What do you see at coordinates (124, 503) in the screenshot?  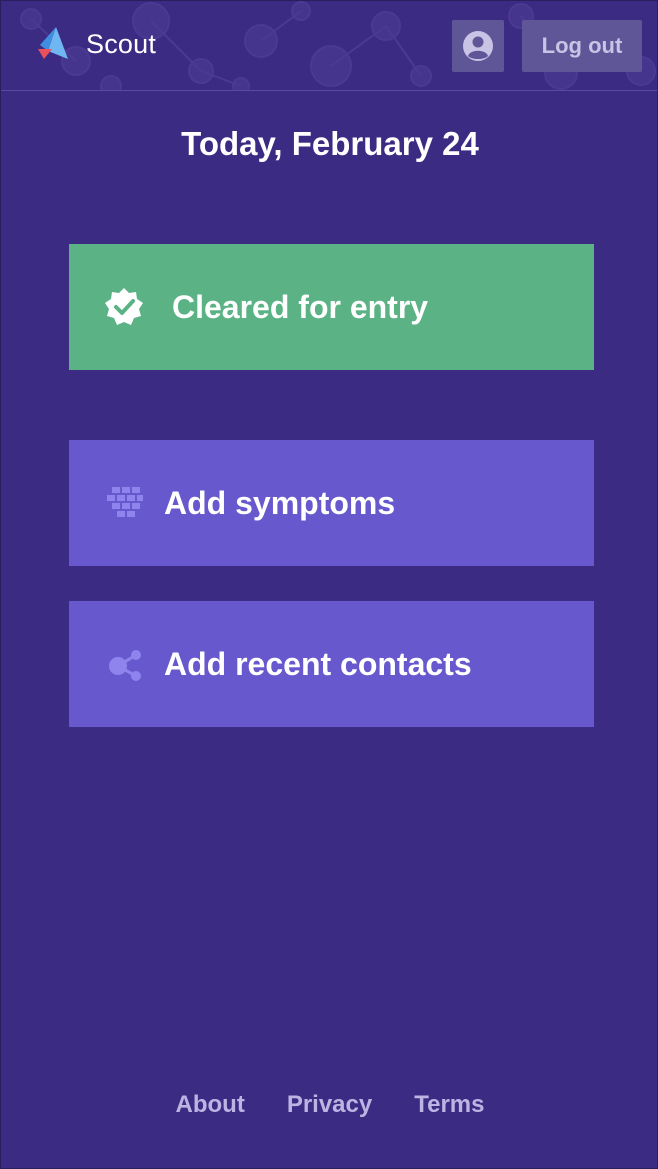 I see `grid-blocks-icon` at bounding box center [124, 503].